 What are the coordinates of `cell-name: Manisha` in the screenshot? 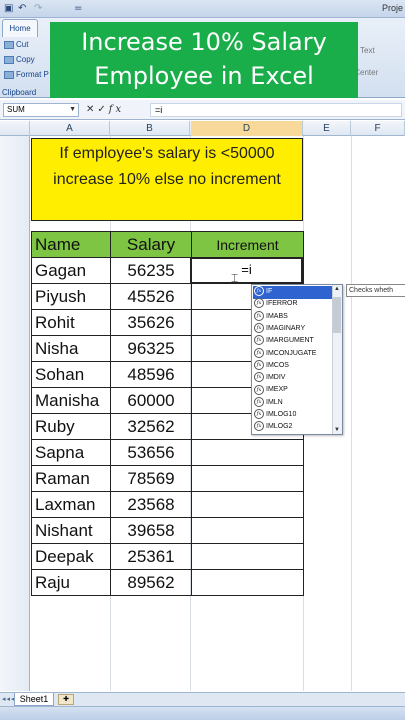 It's located at (71, 400).